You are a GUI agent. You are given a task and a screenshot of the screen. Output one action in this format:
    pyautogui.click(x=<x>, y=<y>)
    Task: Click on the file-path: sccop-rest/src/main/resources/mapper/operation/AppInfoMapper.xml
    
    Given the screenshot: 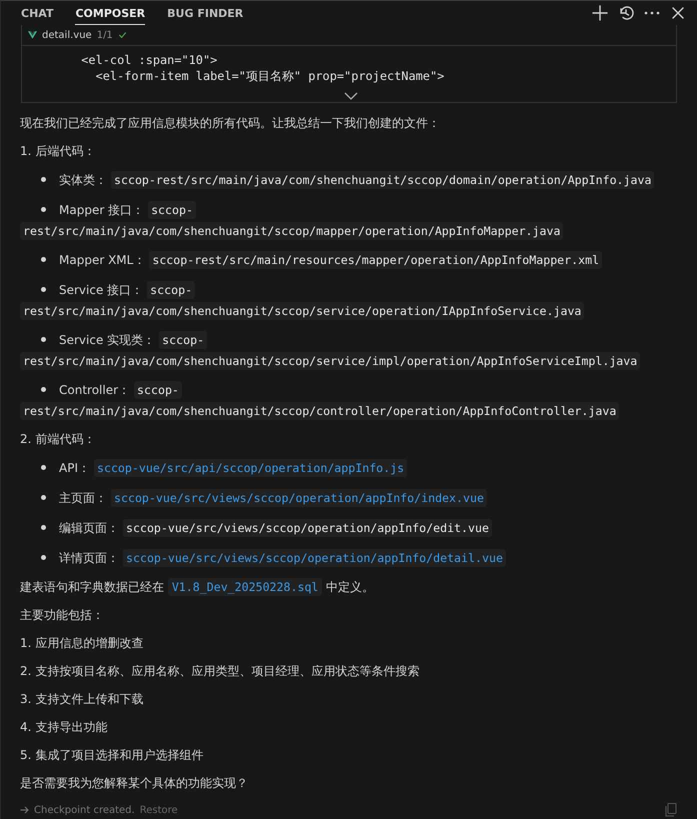 What is the action you would take?
    pyautogui.click(x=375, y=260)
    